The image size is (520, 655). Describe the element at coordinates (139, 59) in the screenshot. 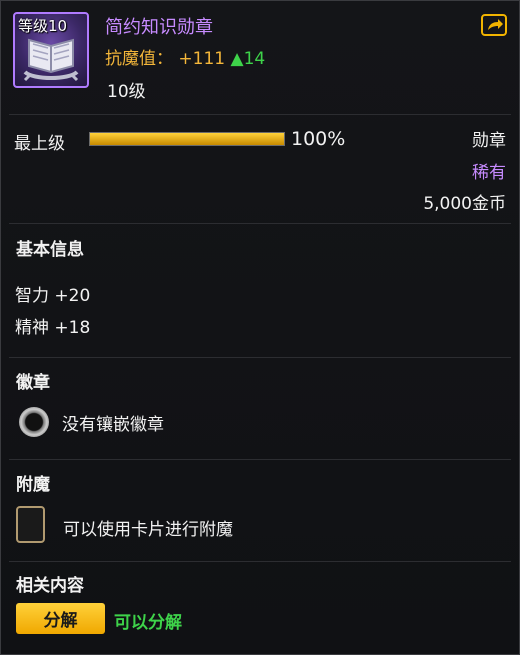

I see `resistance-label: 抗魔值：` at that location.